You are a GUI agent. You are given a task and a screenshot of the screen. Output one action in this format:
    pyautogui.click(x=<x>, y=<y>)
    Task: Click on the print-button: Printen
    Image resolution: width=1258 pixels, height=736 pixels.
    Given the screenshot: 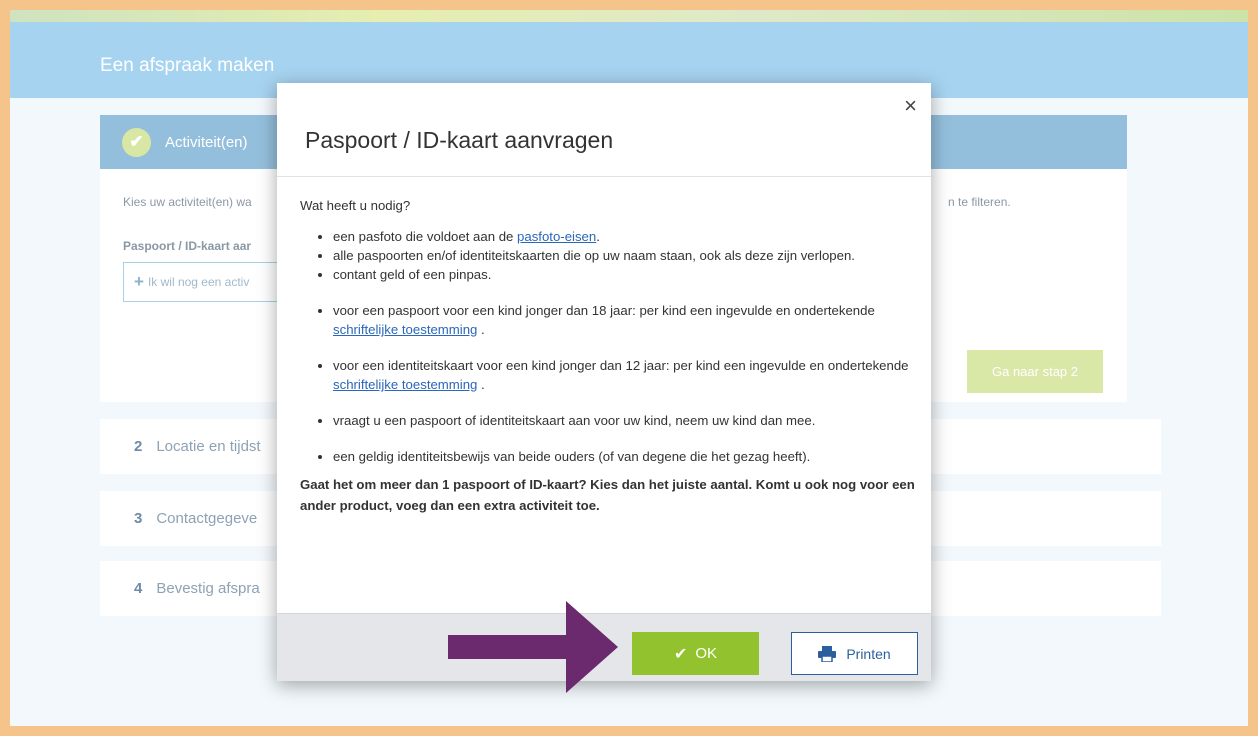 What is the action you would take?
    pyautogui.click(x=854, y=653)
    